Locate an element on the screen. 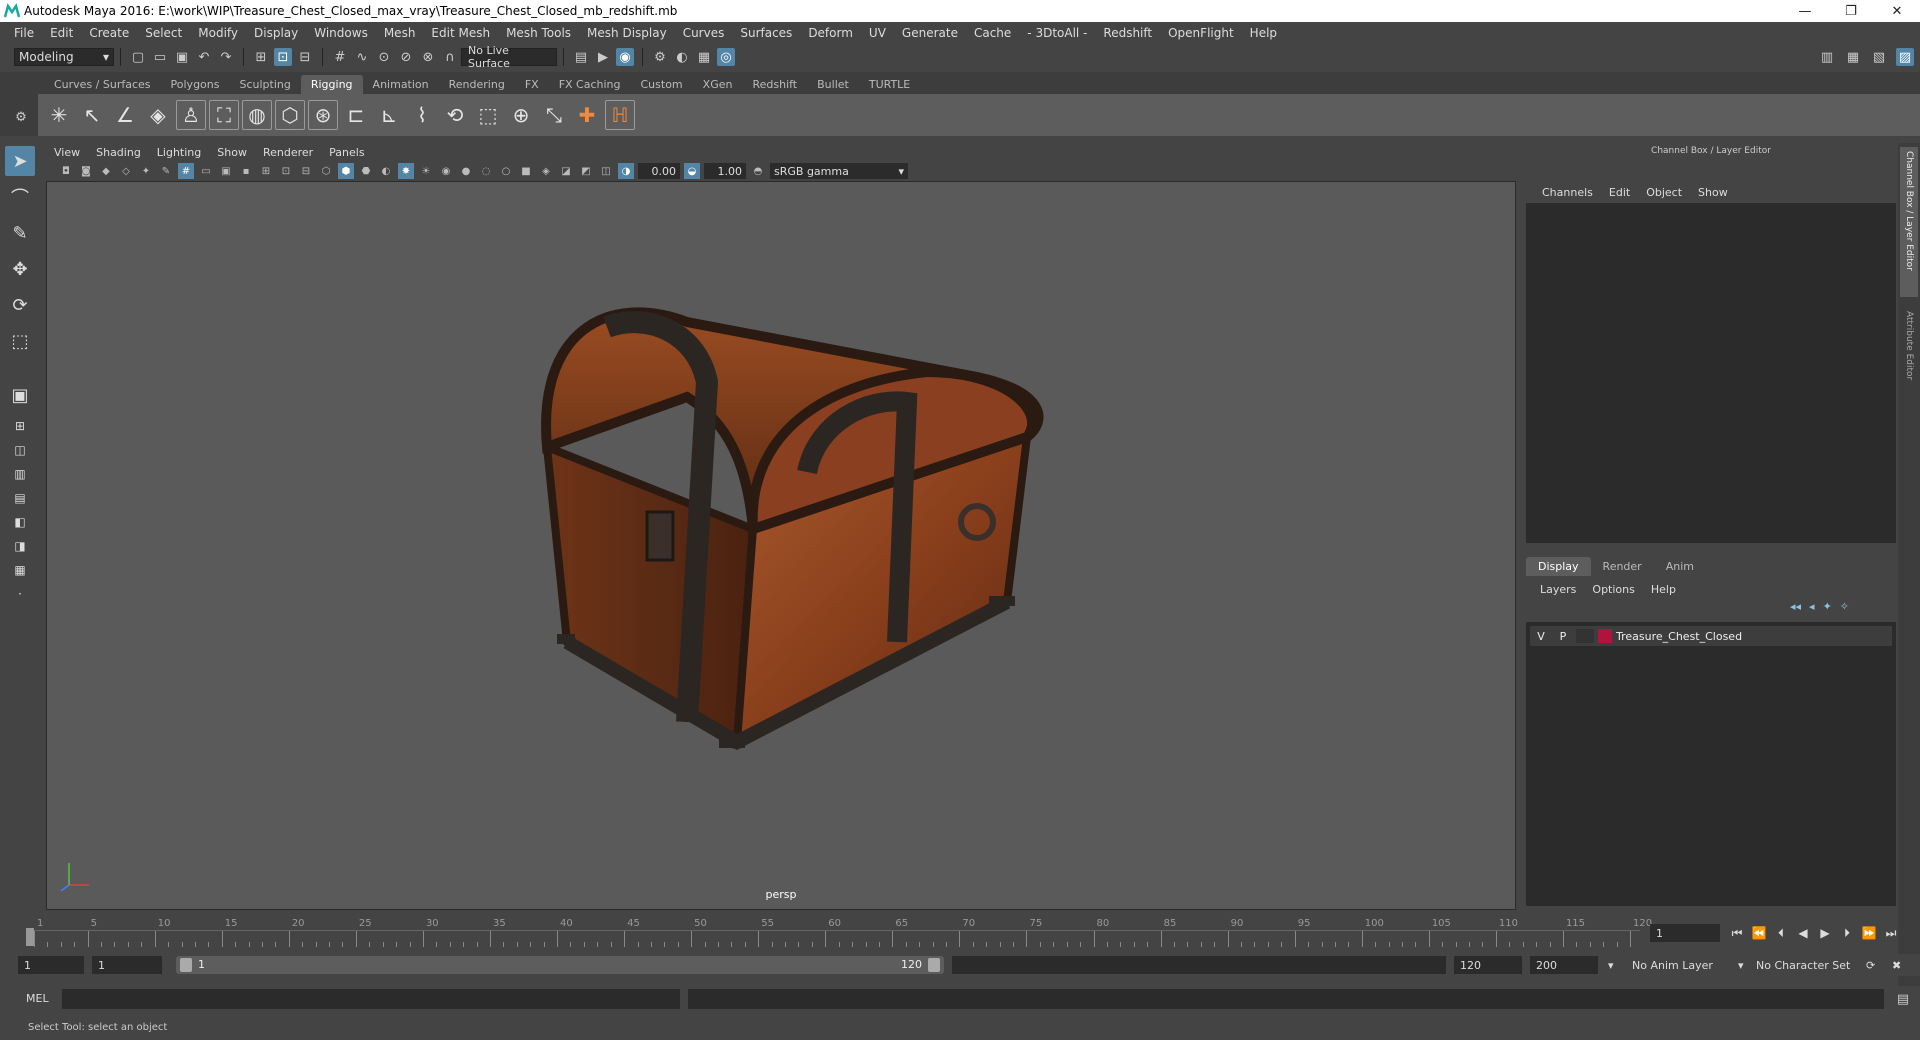 The width and height of the screenshot is (1920, 1040). character-set-dropdown: No Character Set is located at coordinates (1807, 965).